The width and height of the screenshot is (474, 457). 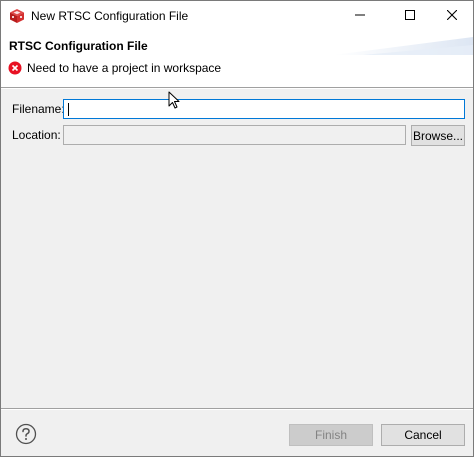 I want to click on minimize-icon, so click(x=360, y=16).